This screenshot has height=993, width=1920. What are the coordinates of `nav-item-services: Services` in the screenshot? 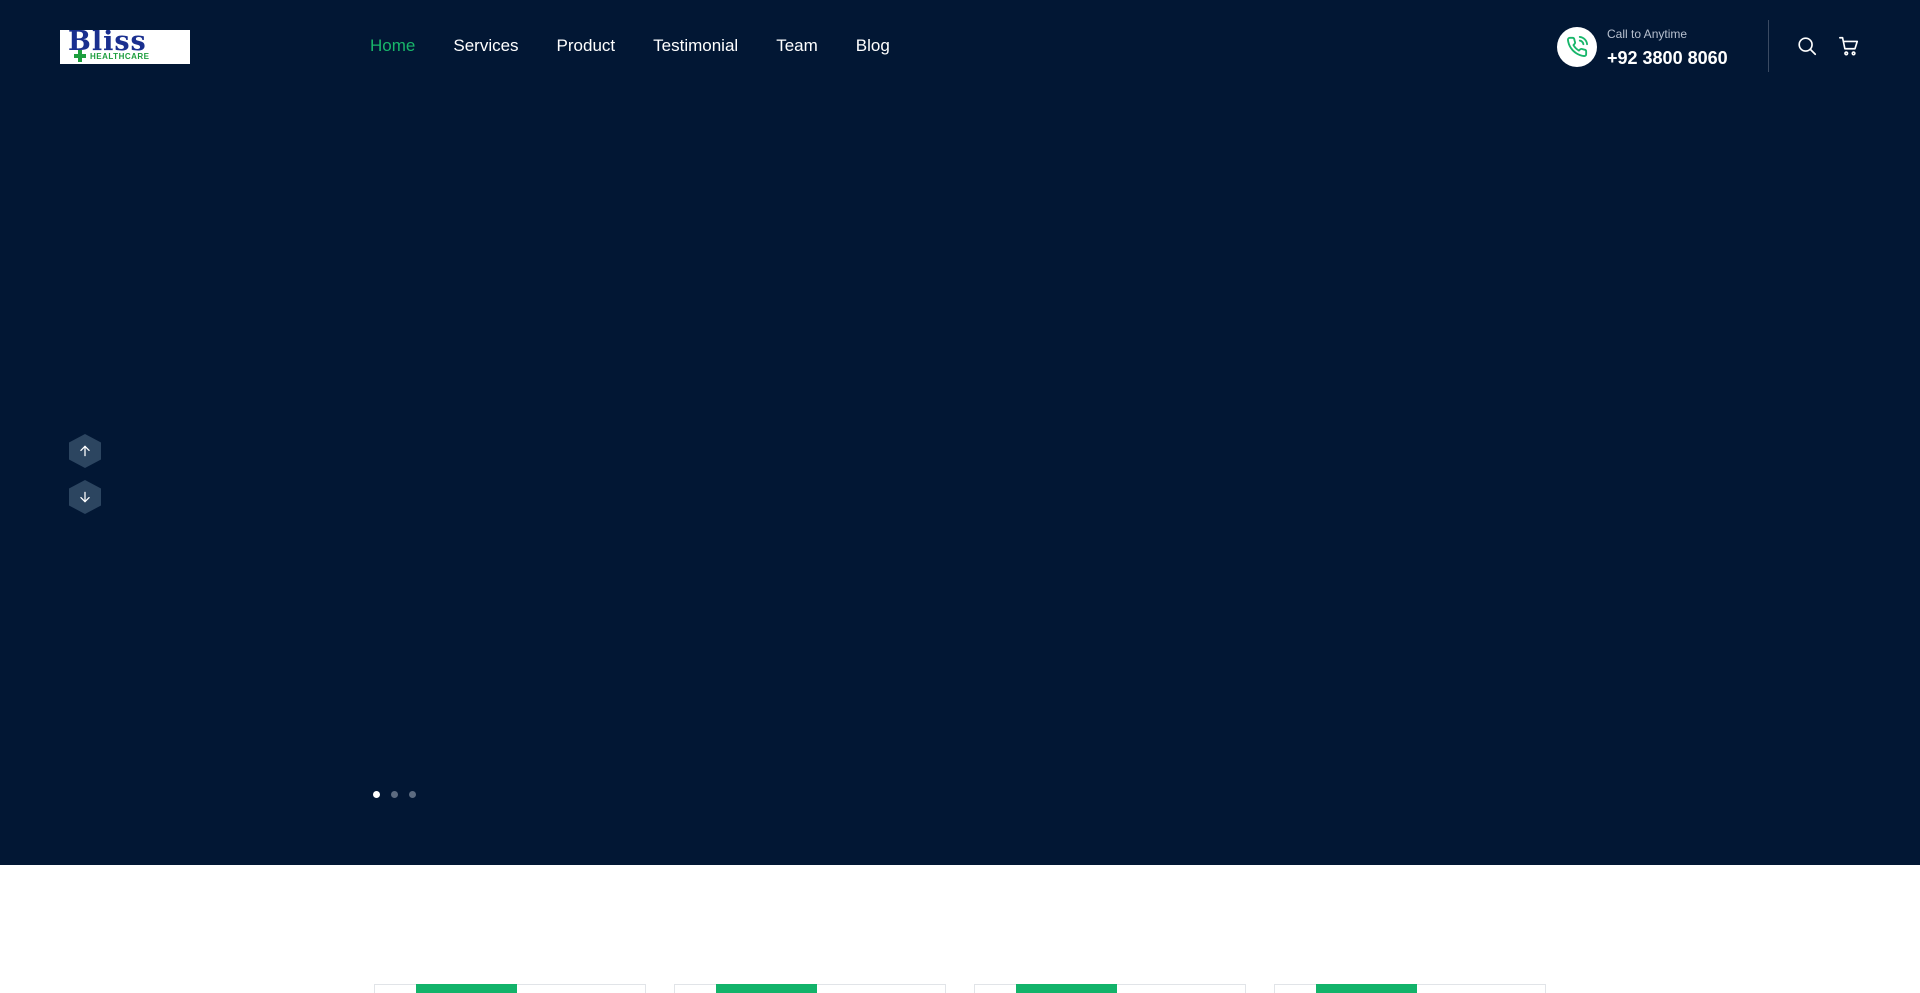 It's located at (485, 46).